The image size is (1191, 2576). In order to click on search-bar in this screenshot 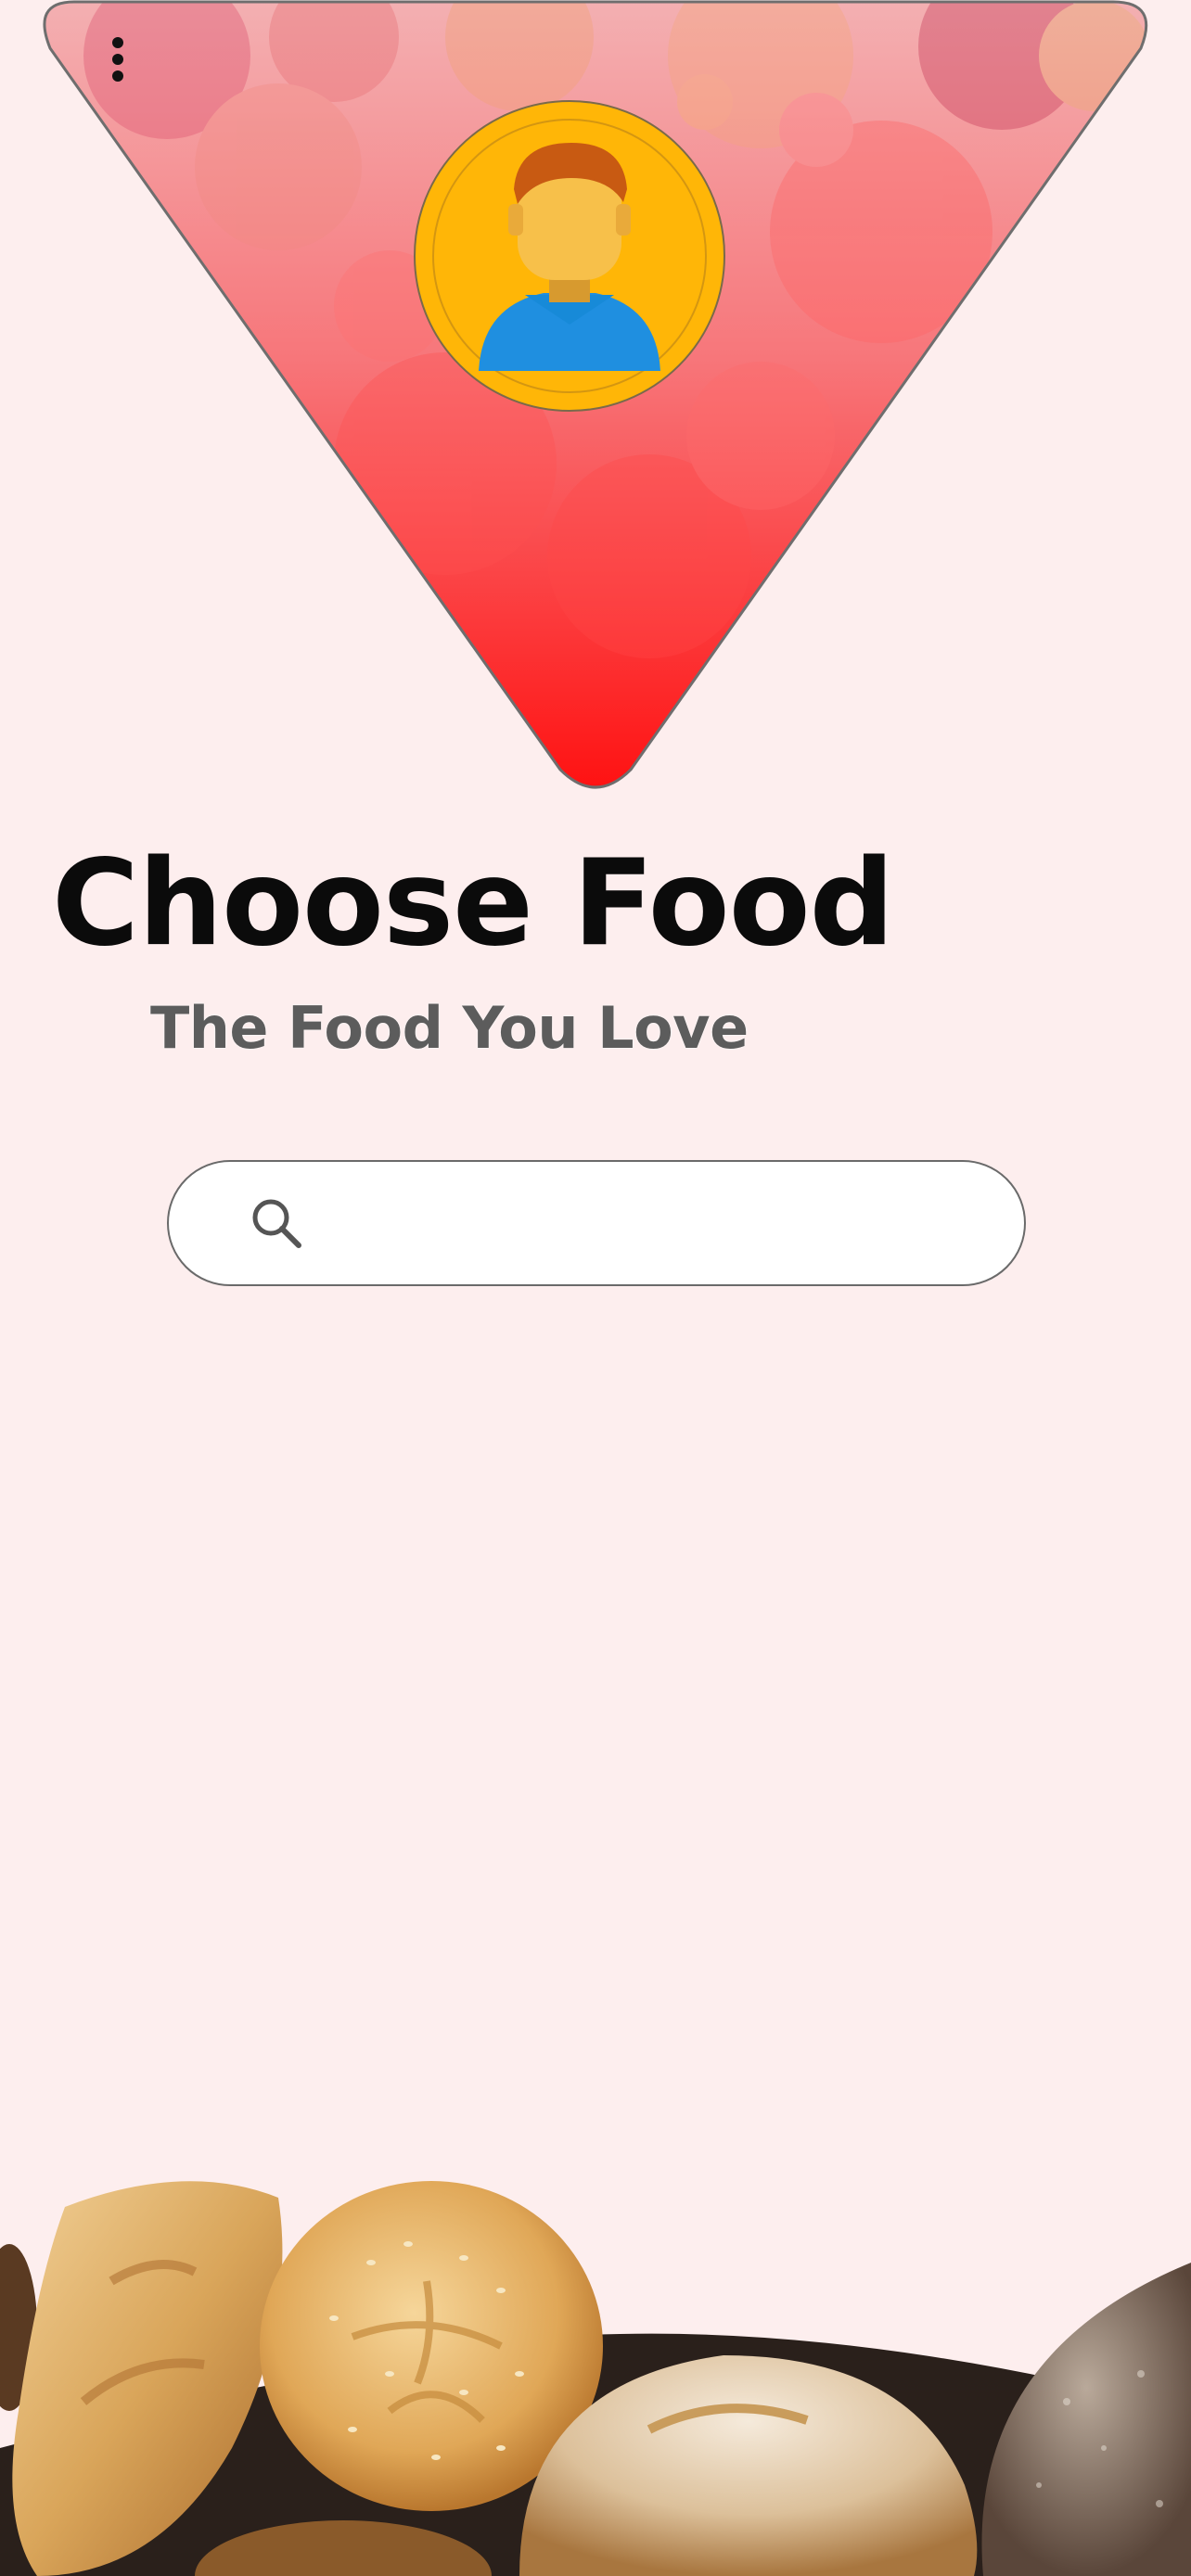, I will do `click(597, 1223)`.